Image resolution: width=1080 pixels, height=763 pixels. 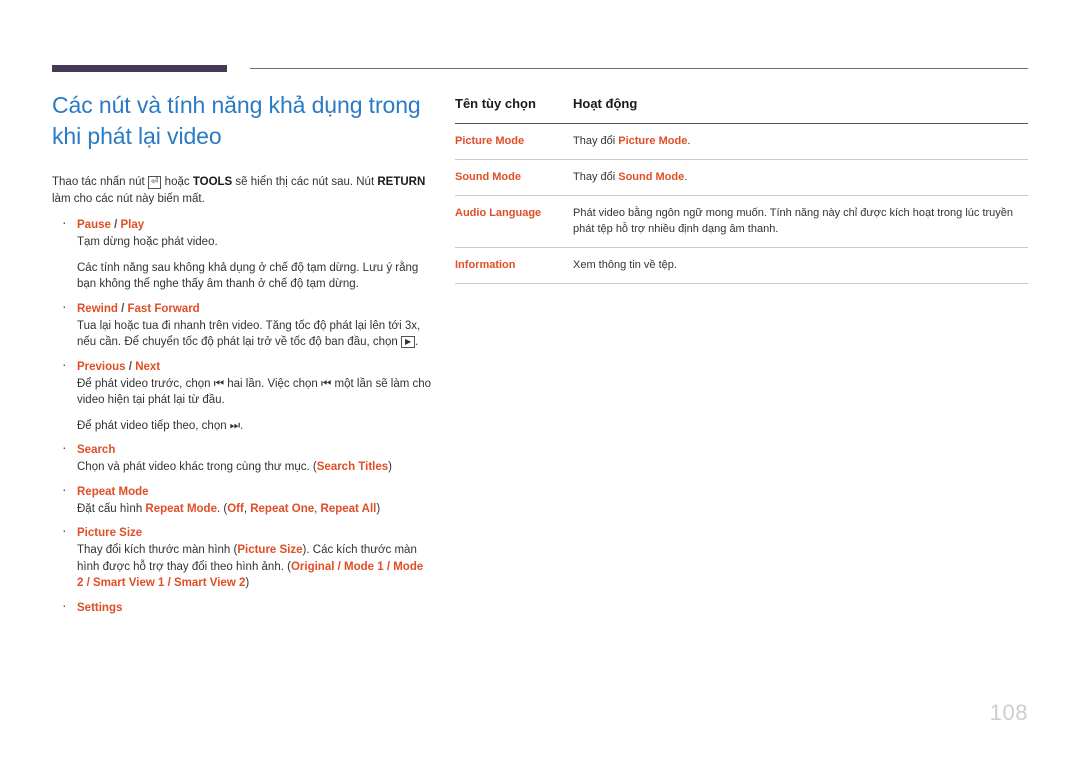 I want to click on table-row: Information Xem thông tin về tệp., so click(x=741, y=265).